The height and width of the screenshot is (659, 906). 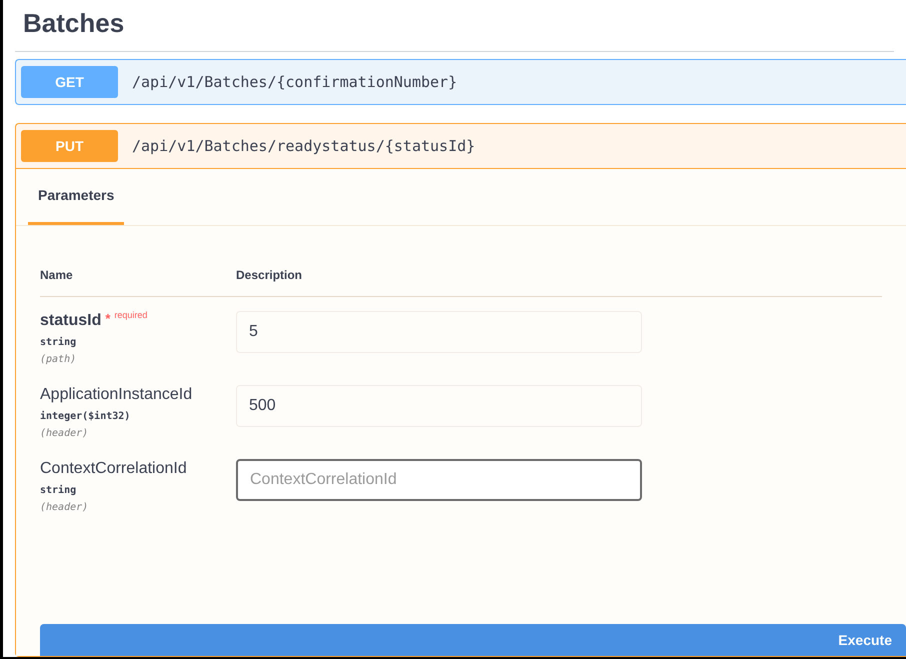 I want to click on input-field: 500, so click(x=439, y=406).